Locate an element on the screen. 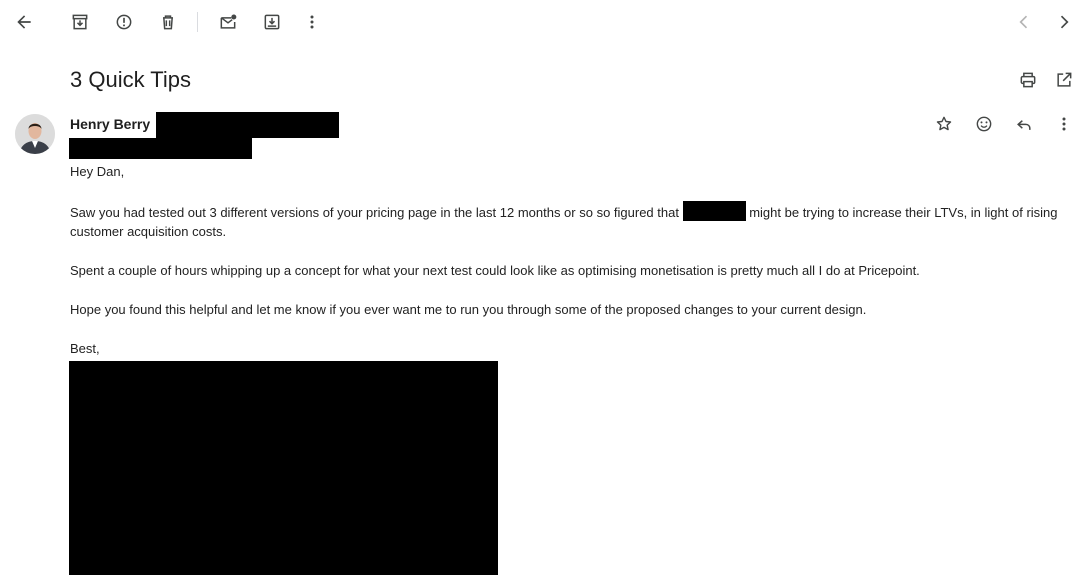  archive-icon is located at coordinates (80, 22).